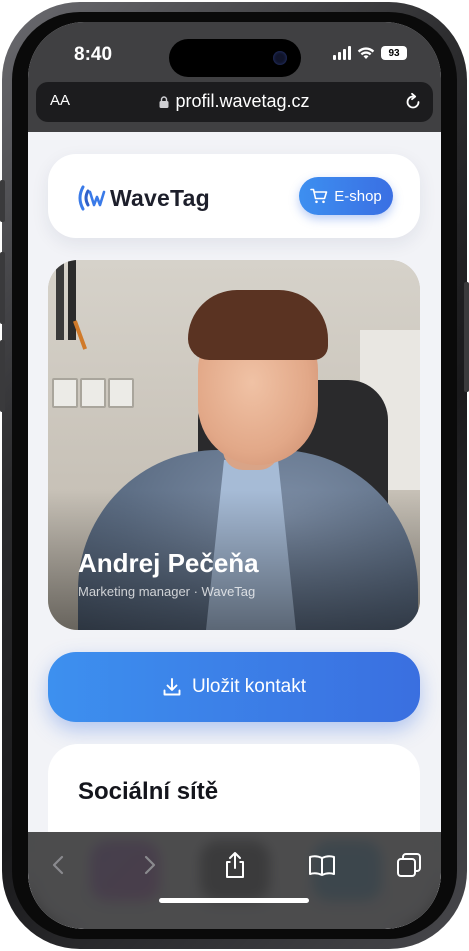 Image resolution: width=469 pixels, height=951 pixels. What do you see at coordinates (148, 791) in the screenshot?
I see `social-section-title: Sociální sítě` at bounding box center [148, 791].